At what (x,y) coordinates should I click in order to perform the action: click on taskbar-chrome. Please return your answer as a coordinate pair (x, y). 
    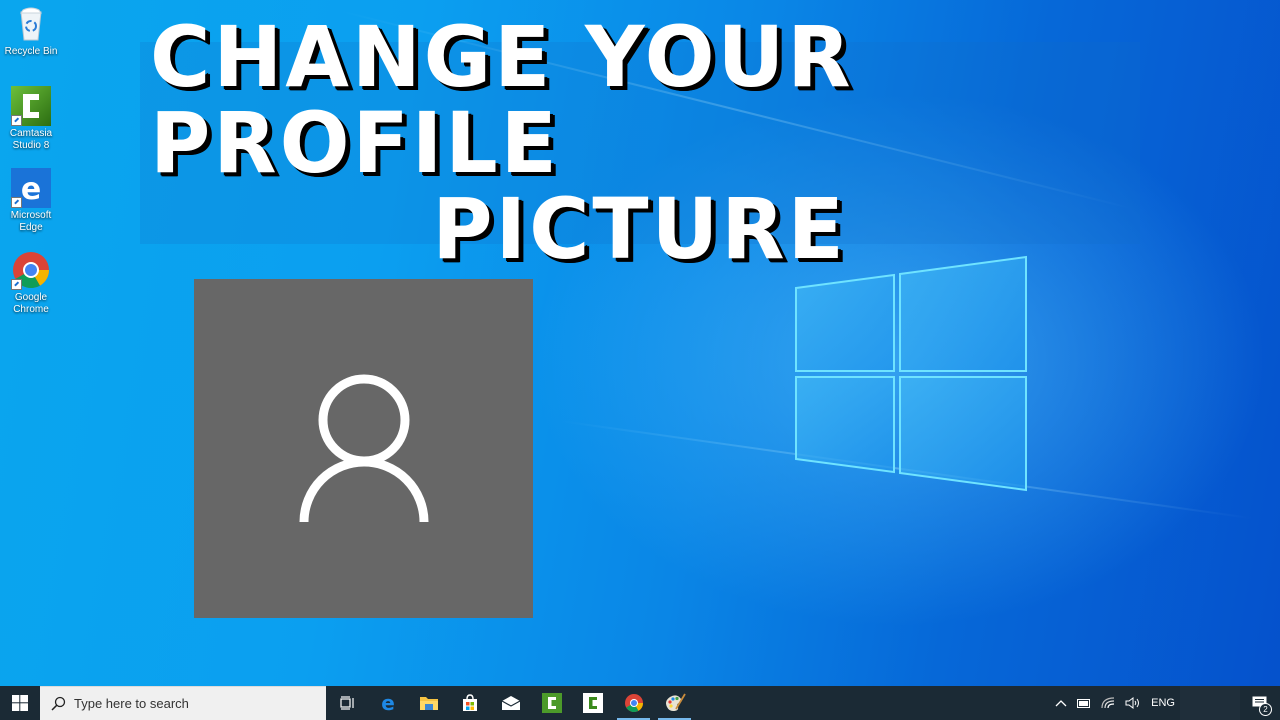
    Looking at the image, I should click on (633, 703).